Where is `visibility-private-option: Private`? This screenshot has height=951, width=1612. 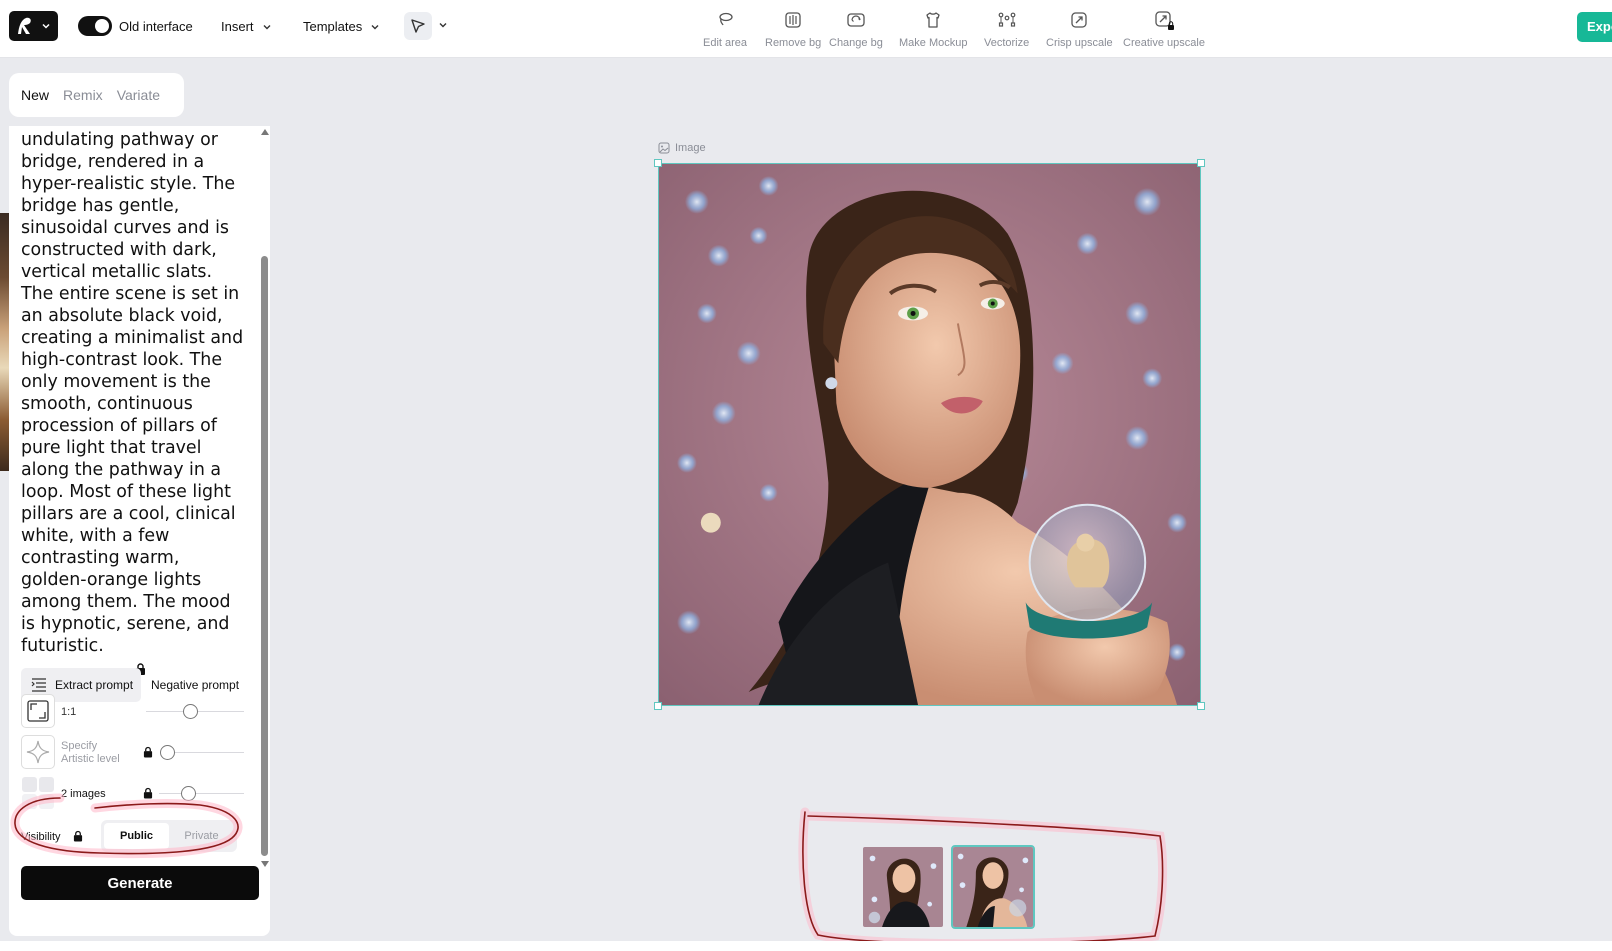
visibility-private-option: Private is located at coordinates (201, 836).